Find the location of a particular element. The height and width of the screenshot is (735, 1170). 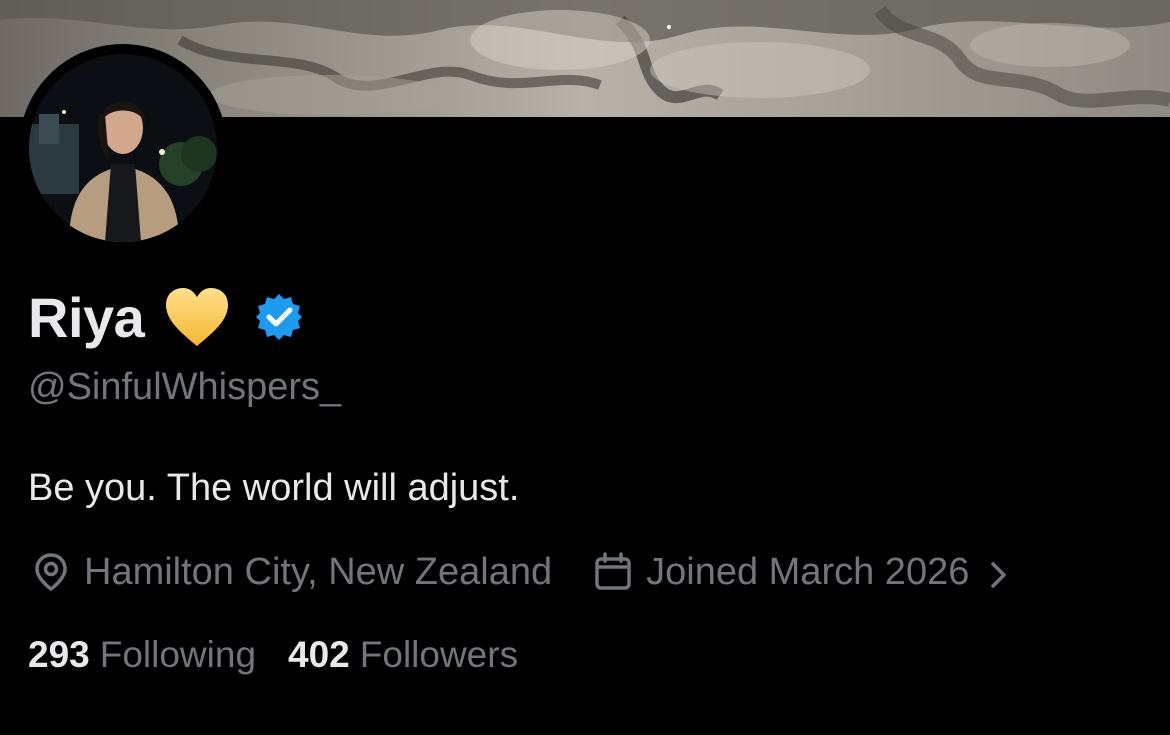

avatar-border is located at coordinates (123, 148).